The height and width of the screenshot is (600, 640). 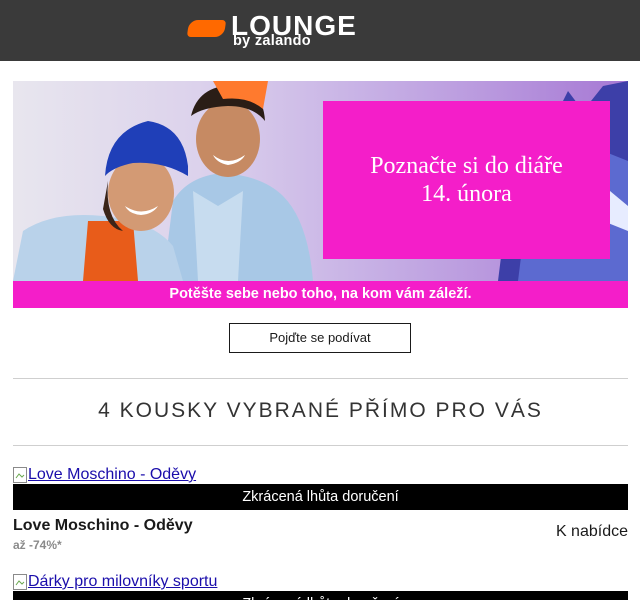 What do you see at coordinates (592, 532) in the screenshot?
I see `offer-link: K nabídce` at bounding box center [592, 532].